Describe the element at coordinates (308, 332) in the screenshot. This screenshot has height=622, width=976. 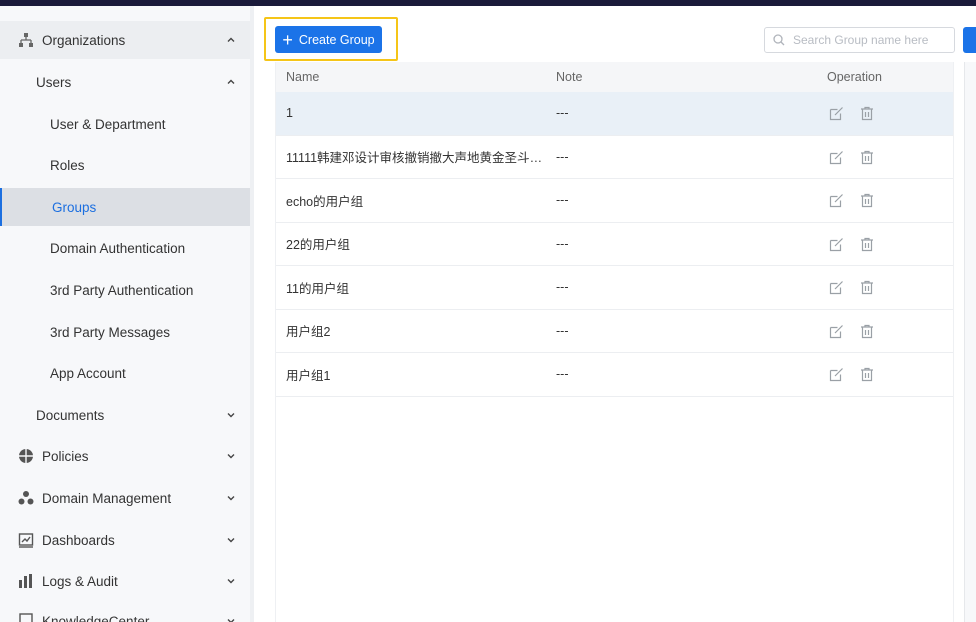
I see `group-name: 用户组2` at that location.